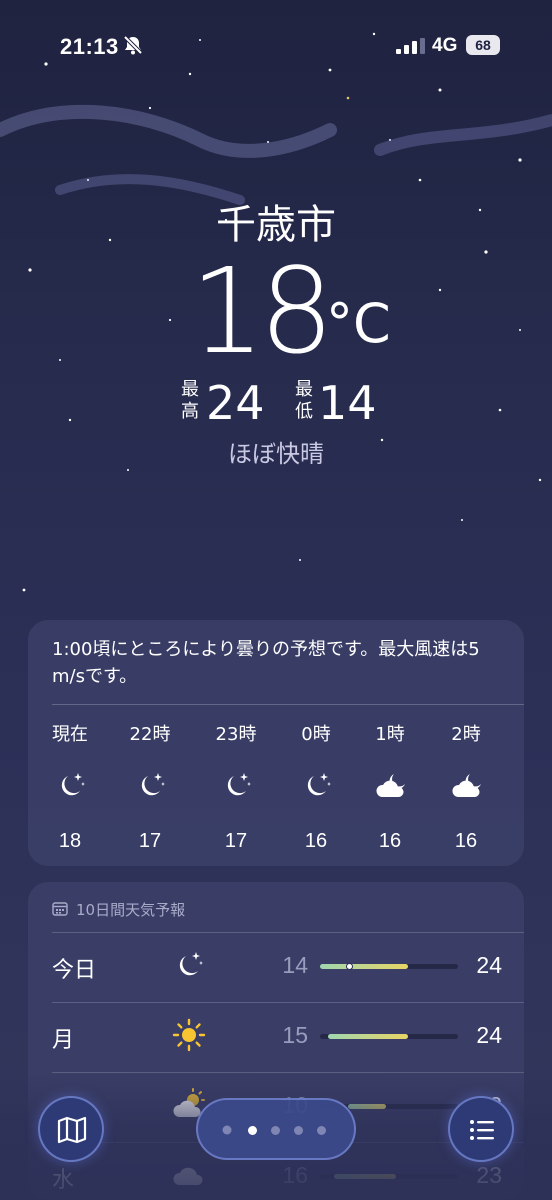  I want to click on low-label-1: 最, so click(304, 389).